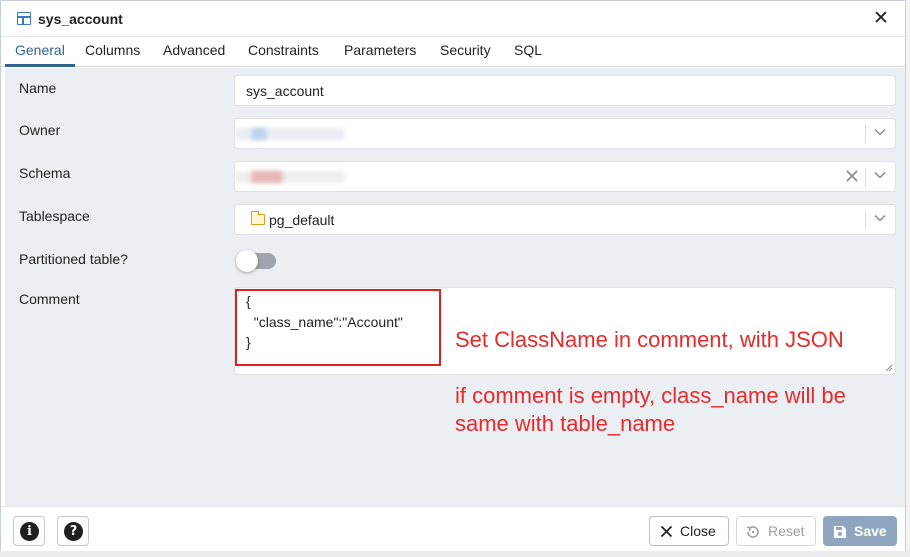  Describe the element at coordinates (267, 177) in the screenshot. I see `schema-redacted-mark` at that location.